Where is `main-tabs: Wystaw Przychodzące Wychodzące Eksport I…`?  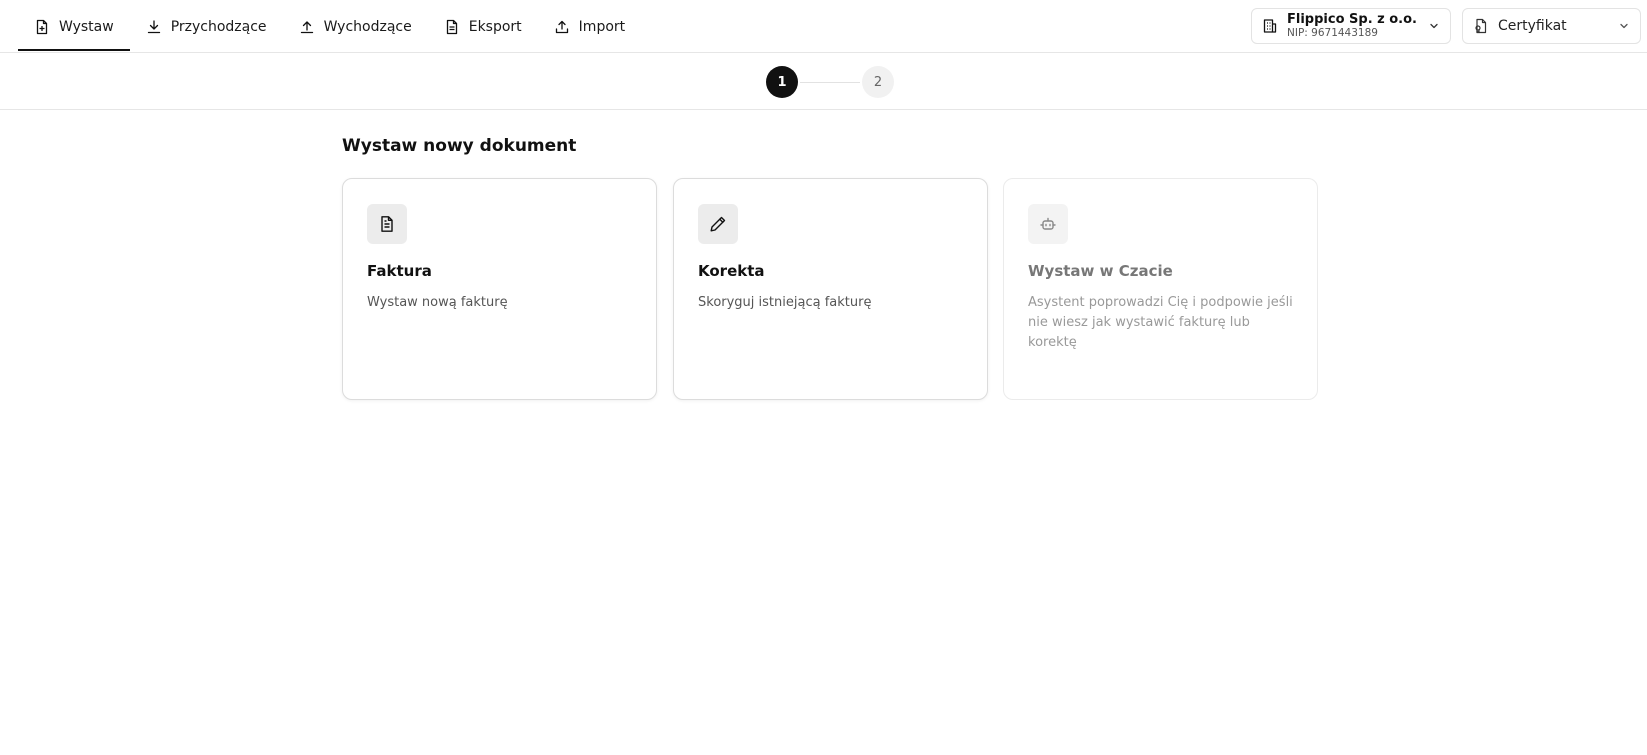 main-tabs: Wystaw Przychodzące Wychodzące Eksport I… is located at coordinates (329, 26).